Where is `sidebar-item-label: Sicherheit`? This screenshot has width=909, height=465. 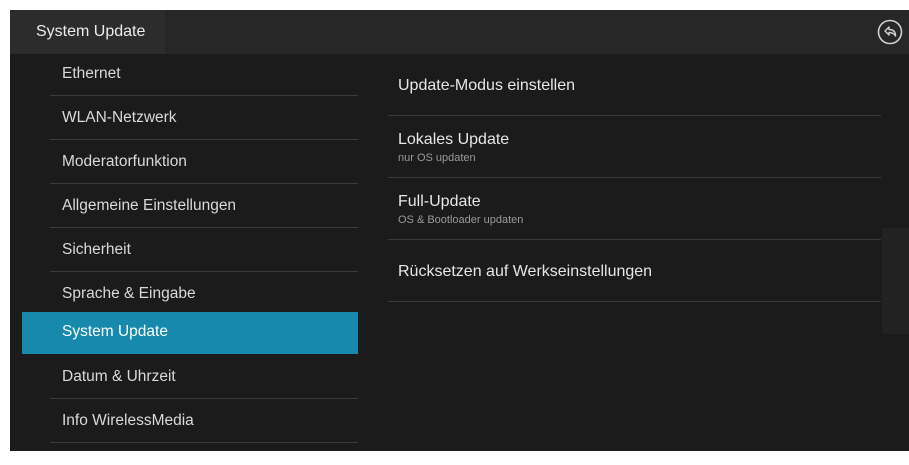 sidebar-item-label: Sicherheit is located at coordinates (96, 249).